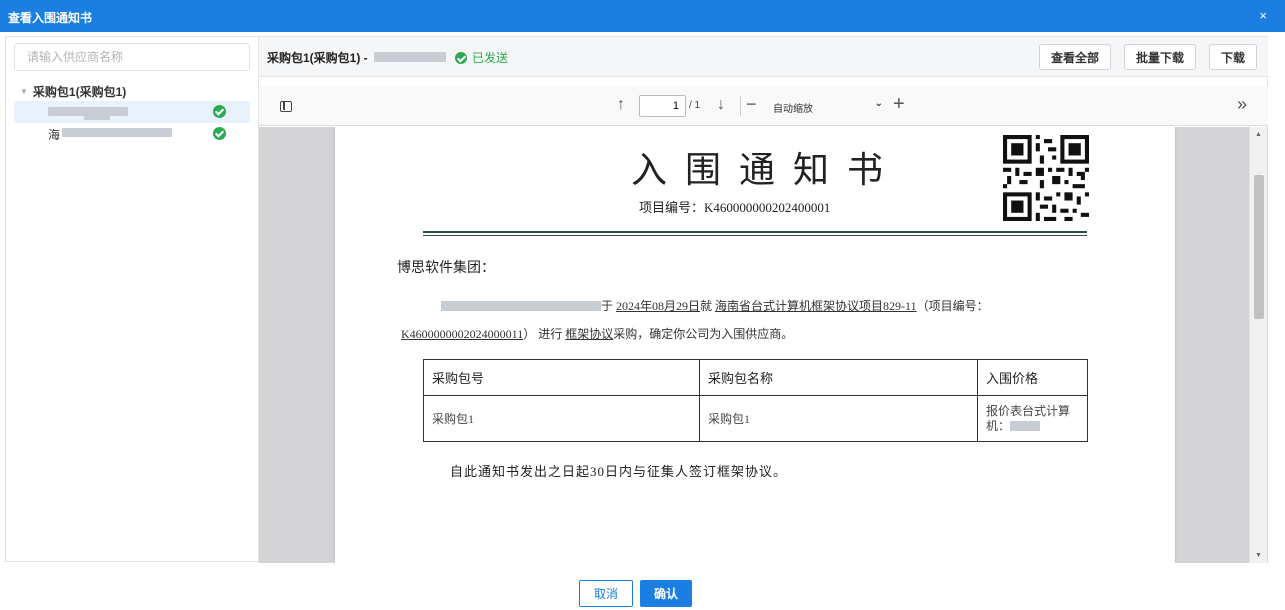 This screenshot has width=1285, height=610. I want to click on scroll-up-icon: ▲, so click(1258, 134).